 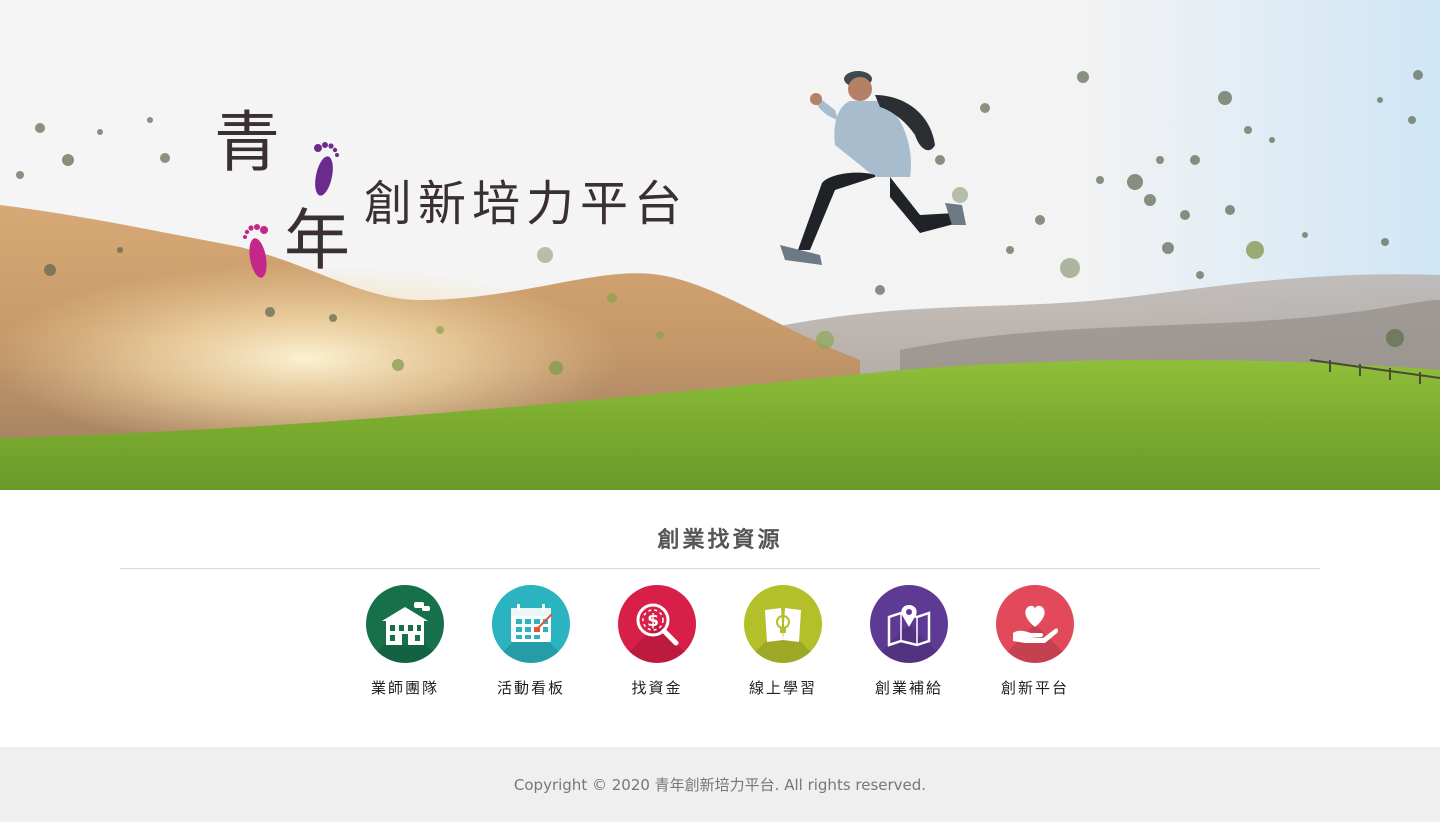 I want to click on resource-mentor-team: 業師團隊, so click(x=405, y=641).